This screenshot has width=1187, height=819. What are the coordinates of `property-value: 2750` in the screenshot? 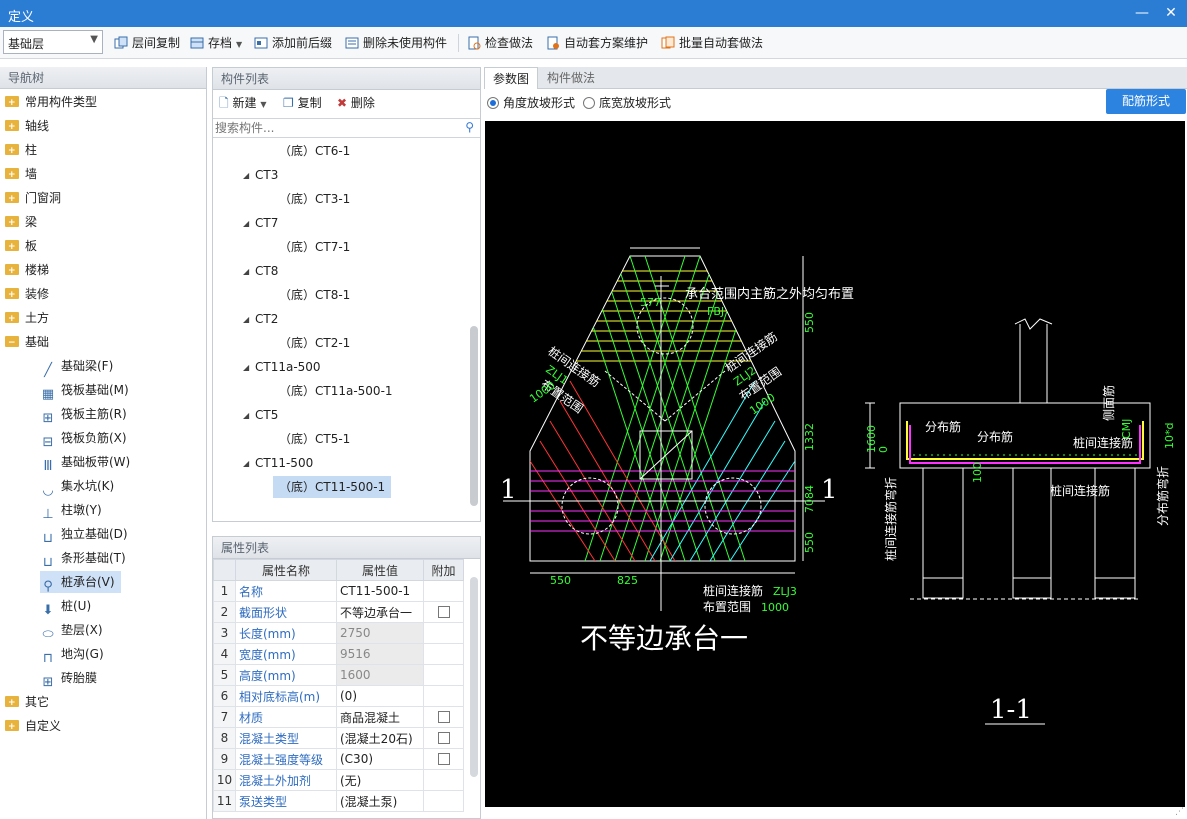 It's located at (380, 633).